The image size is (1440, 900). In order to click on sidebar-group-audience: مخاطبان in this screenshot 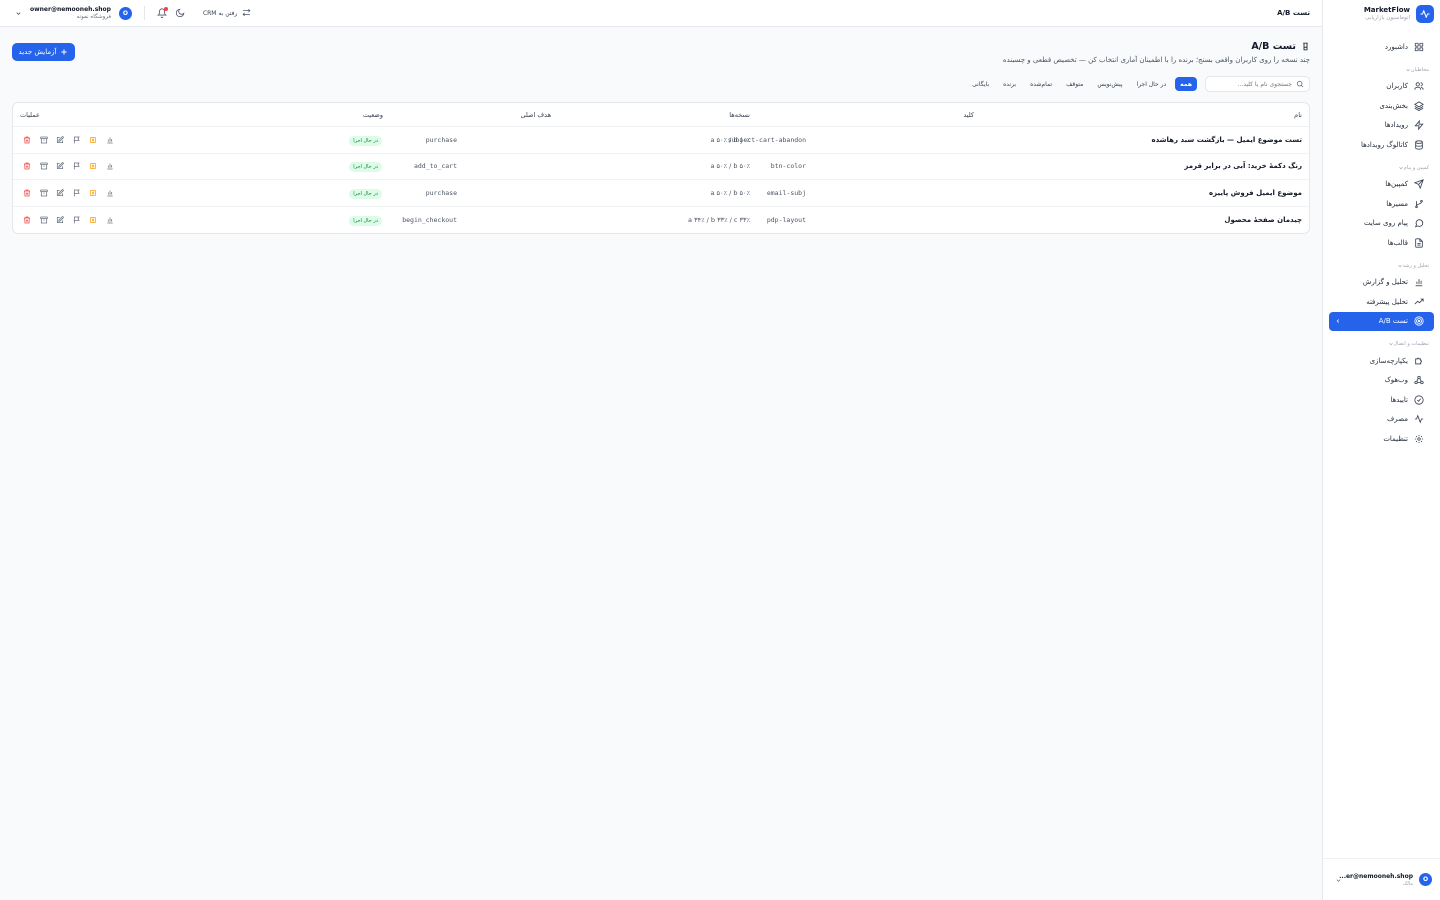, I will do `click(1381, 67)`.